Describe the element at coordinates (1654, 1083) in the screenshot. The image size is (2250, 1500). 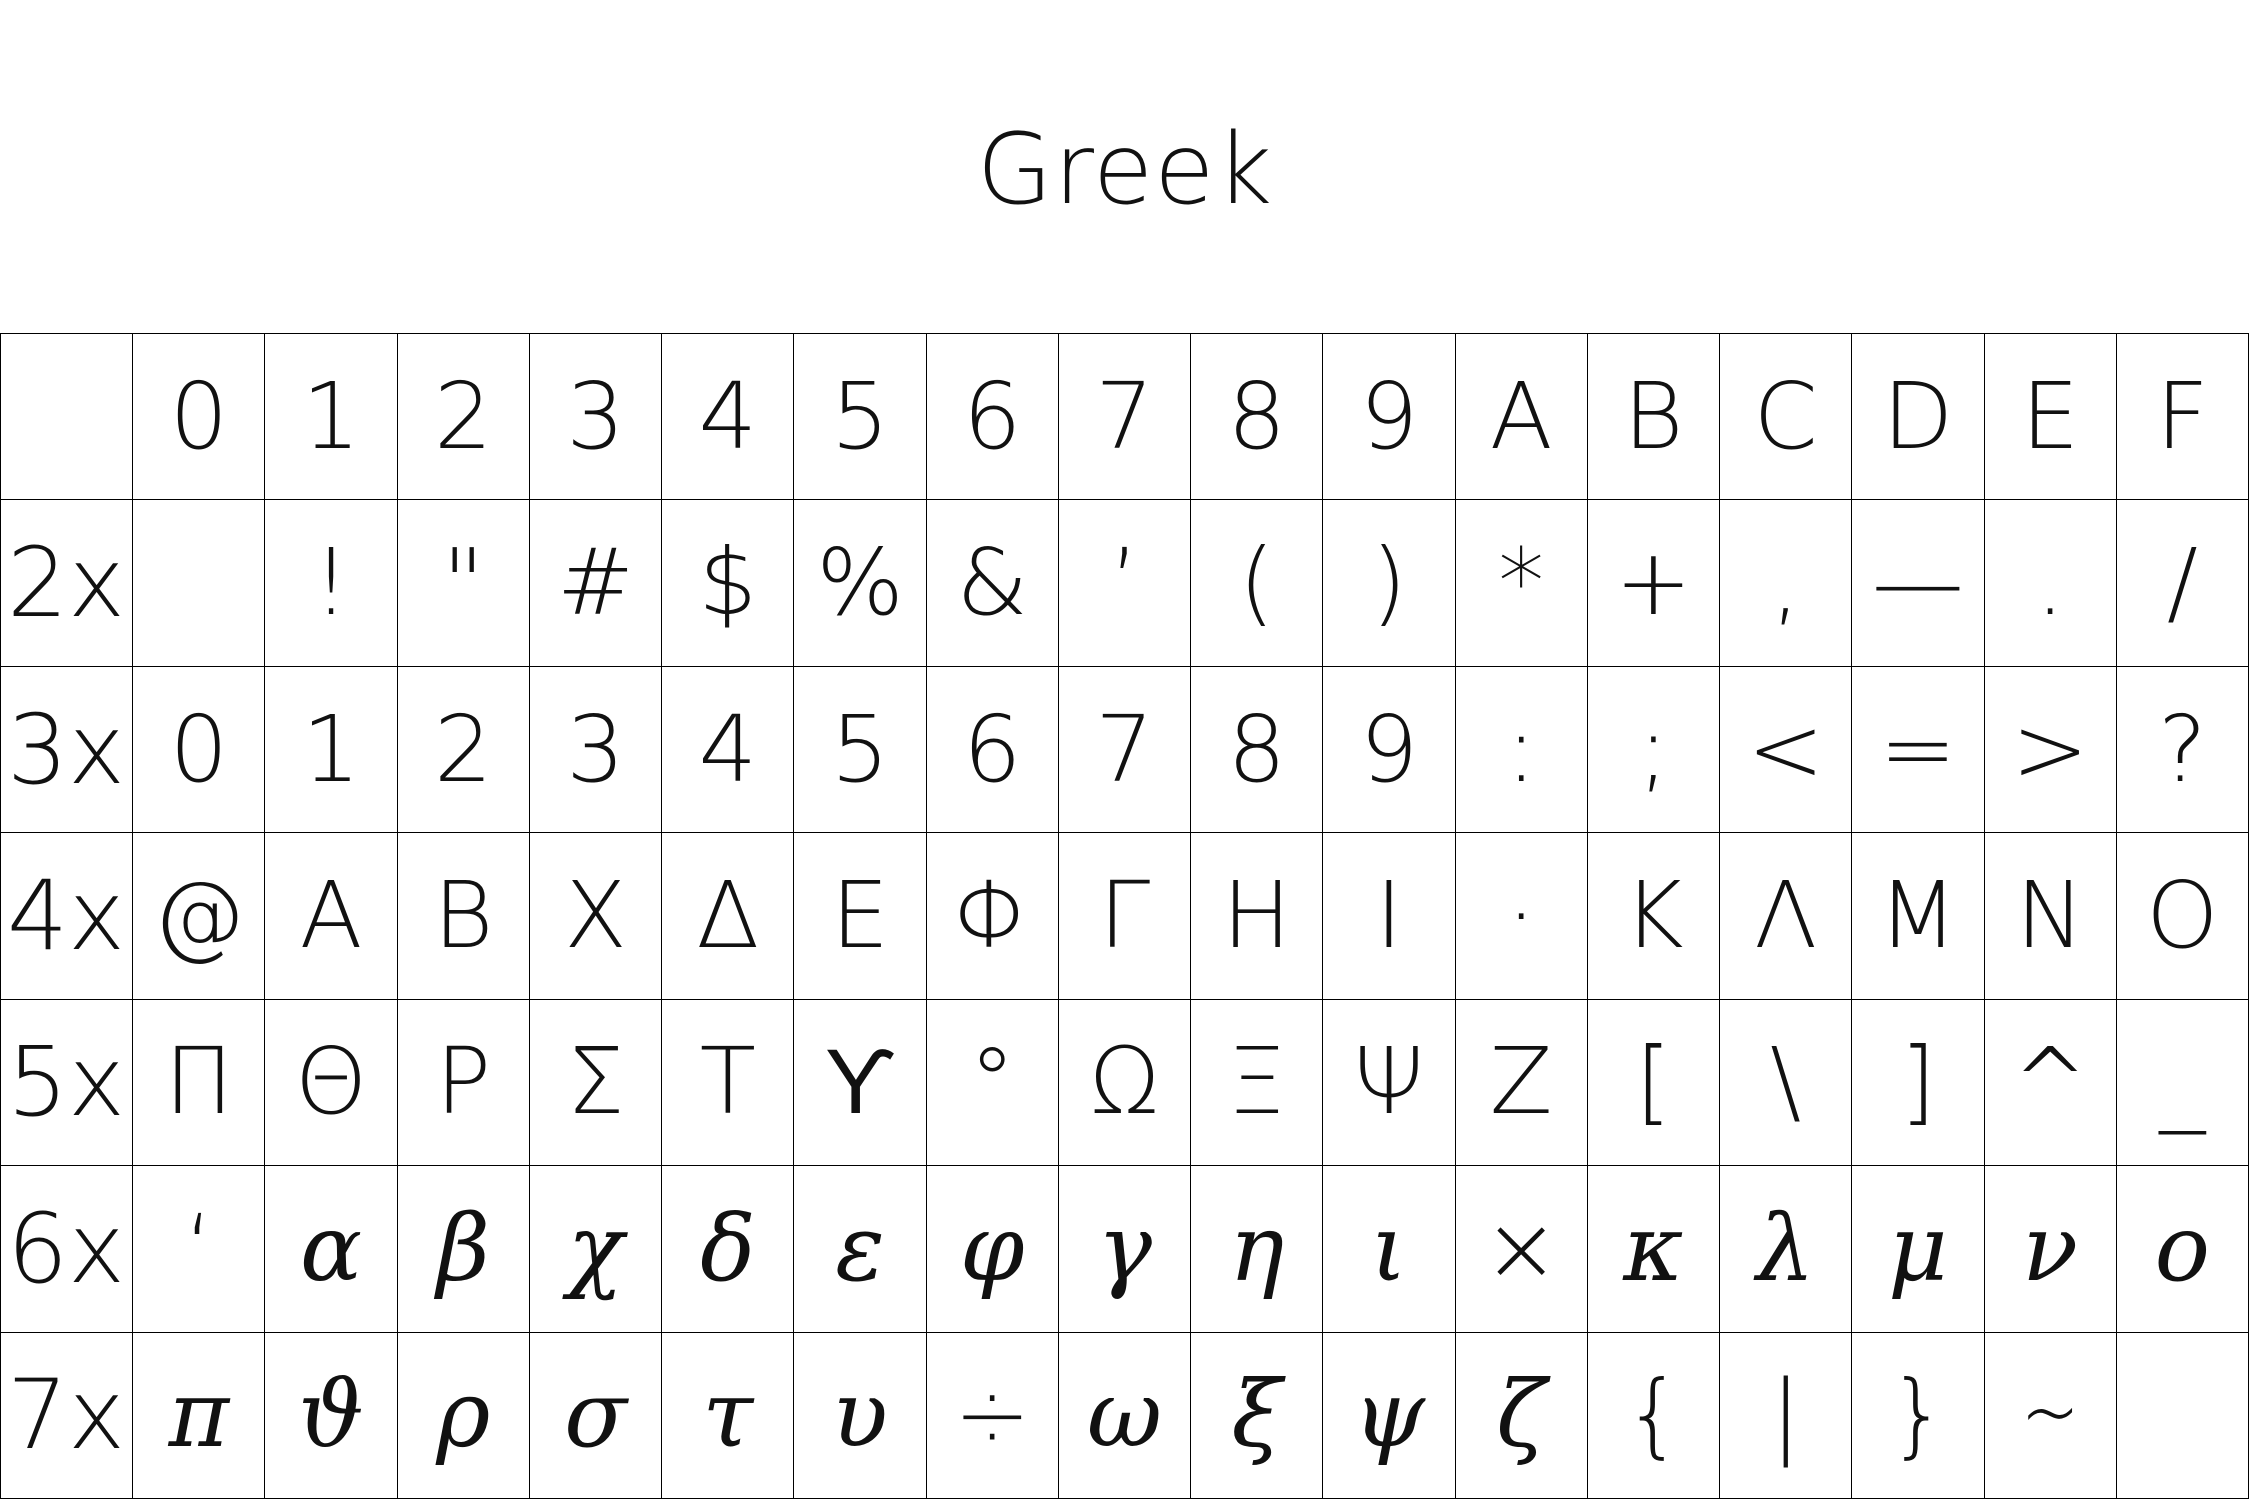
I see `glyph-cell: [` at that location.